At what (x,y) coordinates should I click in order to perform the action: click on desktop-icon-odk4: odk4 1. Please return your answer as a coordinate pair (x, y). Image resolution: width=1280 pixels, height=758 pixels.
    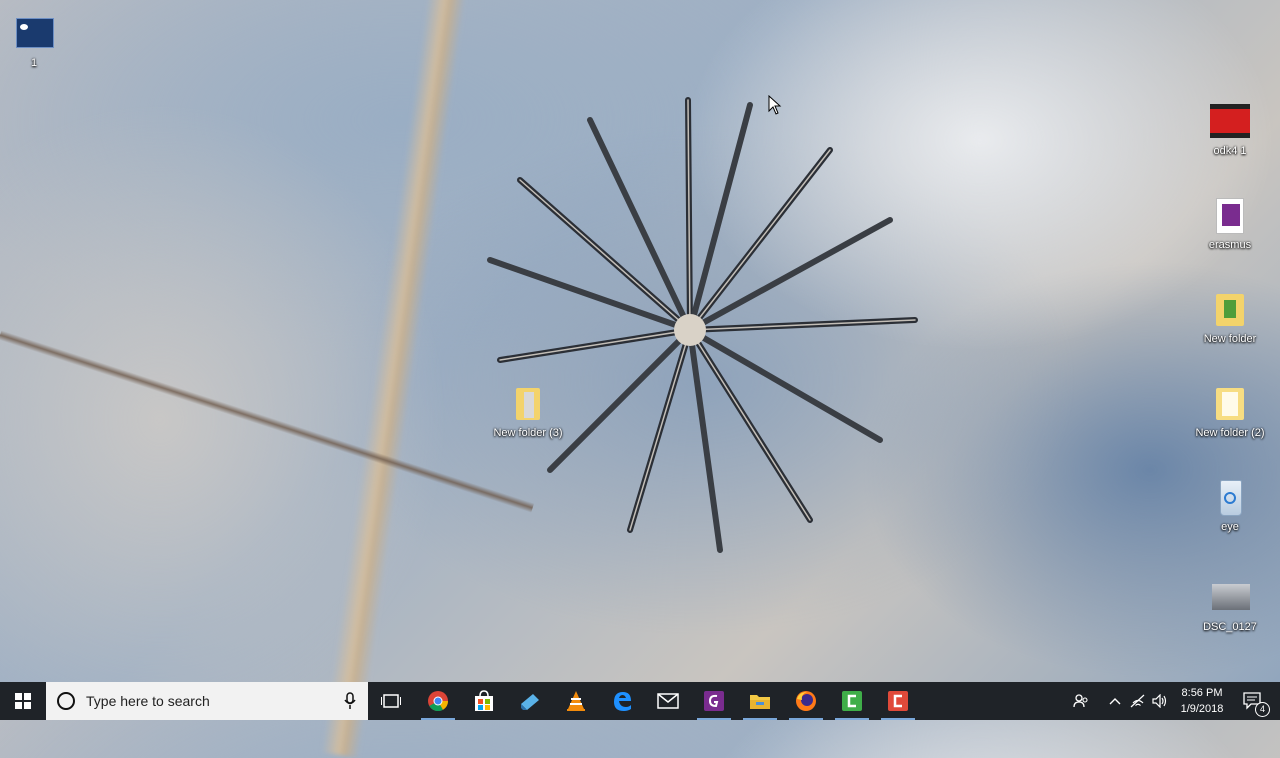
    Looking at the image, I should click on (1230, 130).